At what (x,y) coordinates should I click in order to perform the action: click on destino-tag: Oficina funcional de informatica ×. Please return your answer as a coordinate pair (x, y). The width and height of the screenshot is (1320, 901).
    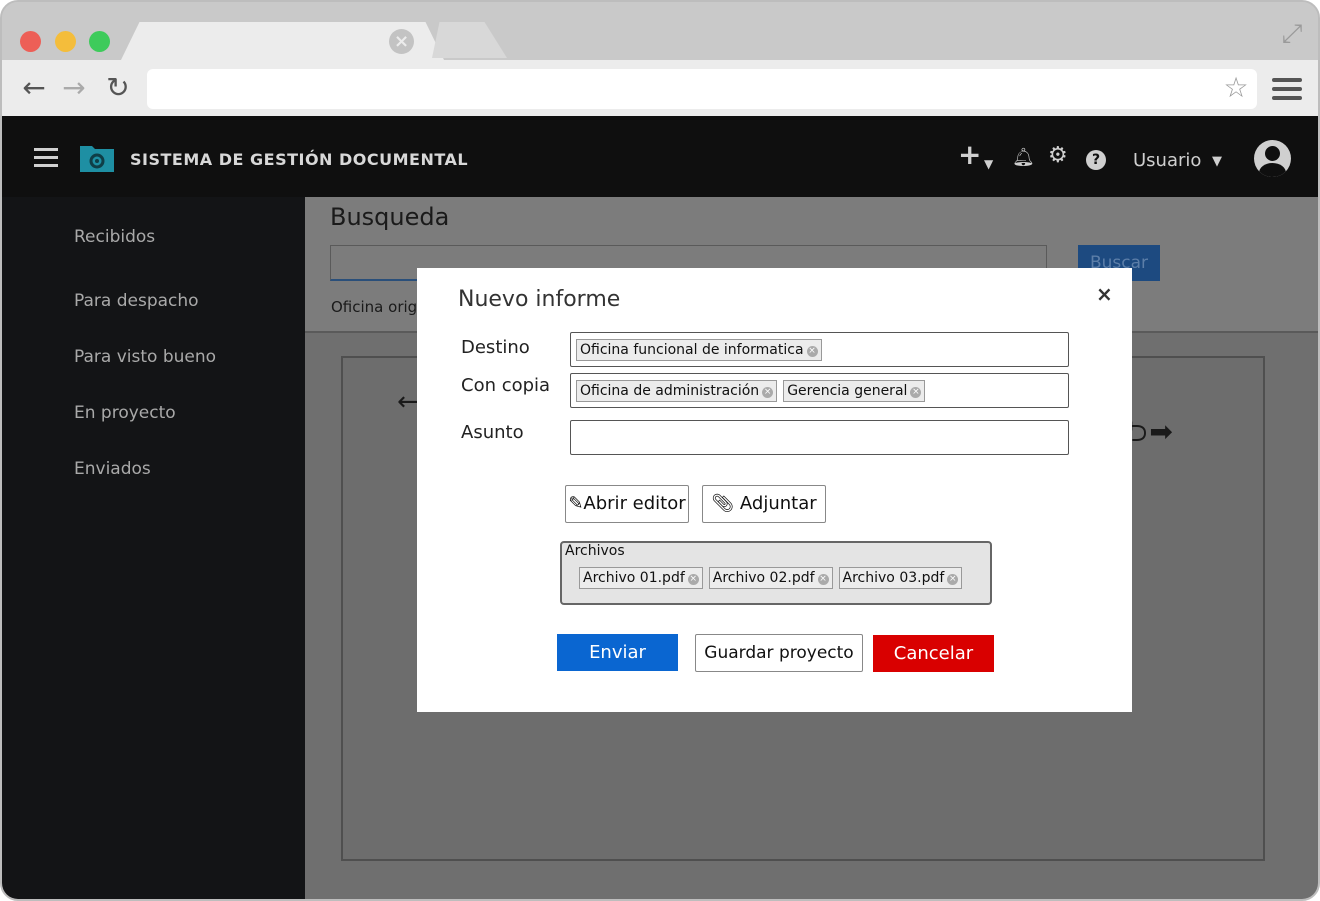
    Looking at the image, I should click on (699, 350).